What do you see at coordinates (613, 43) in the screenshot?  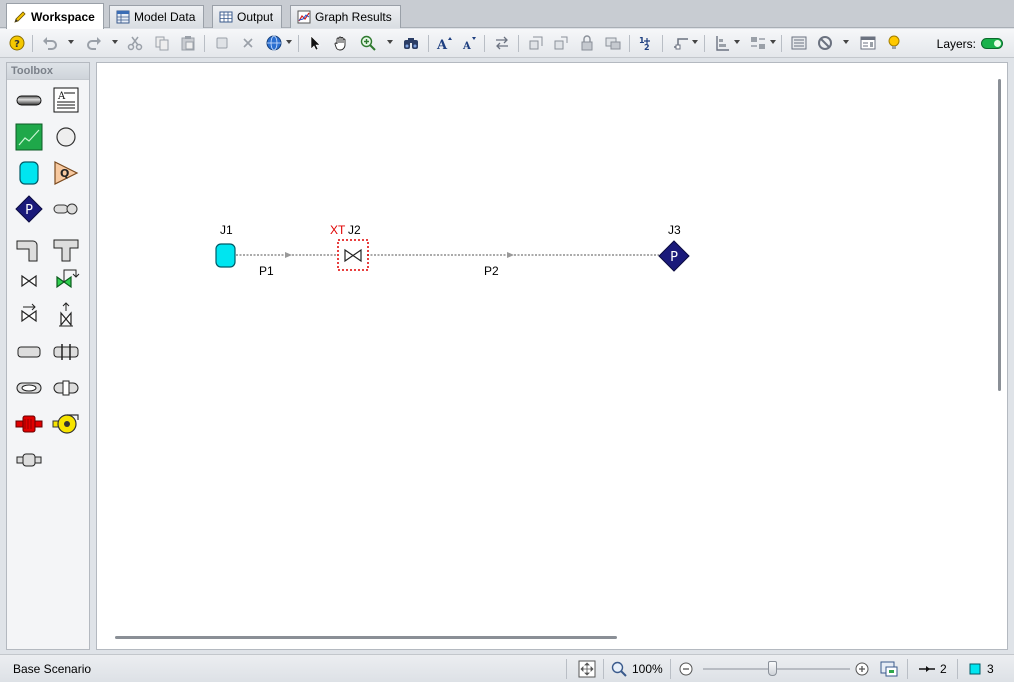 I see `annotation-button` at bounding box center [613, 43].